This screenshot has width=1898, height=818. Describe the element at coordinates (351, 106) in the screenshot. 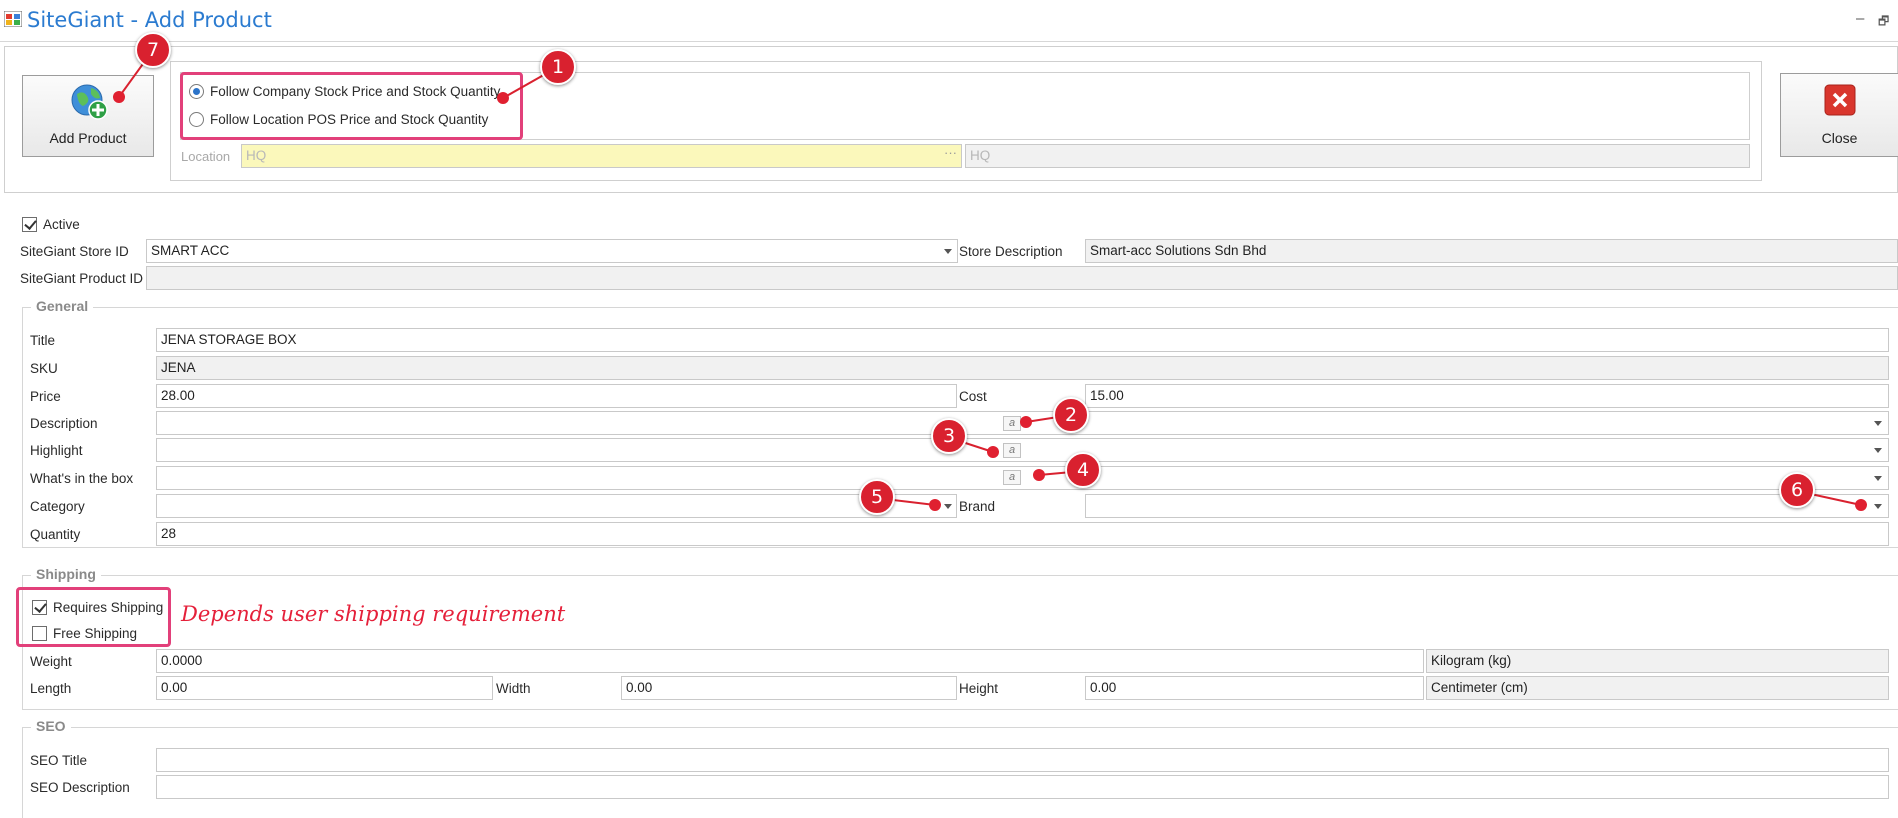

I see `highlight-box-stock-options` at that location.